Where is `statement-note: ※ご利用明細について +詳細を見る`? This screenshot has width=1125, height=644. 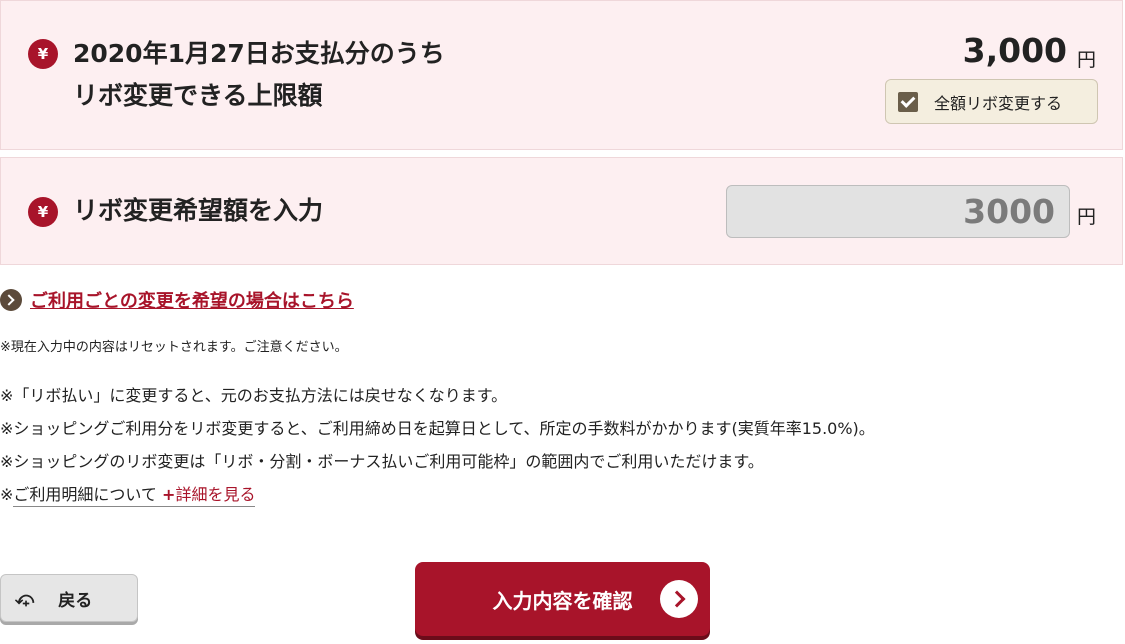 statement-note: ※ご利用明細について +詳細を見る is located at coordinates (128, 494).